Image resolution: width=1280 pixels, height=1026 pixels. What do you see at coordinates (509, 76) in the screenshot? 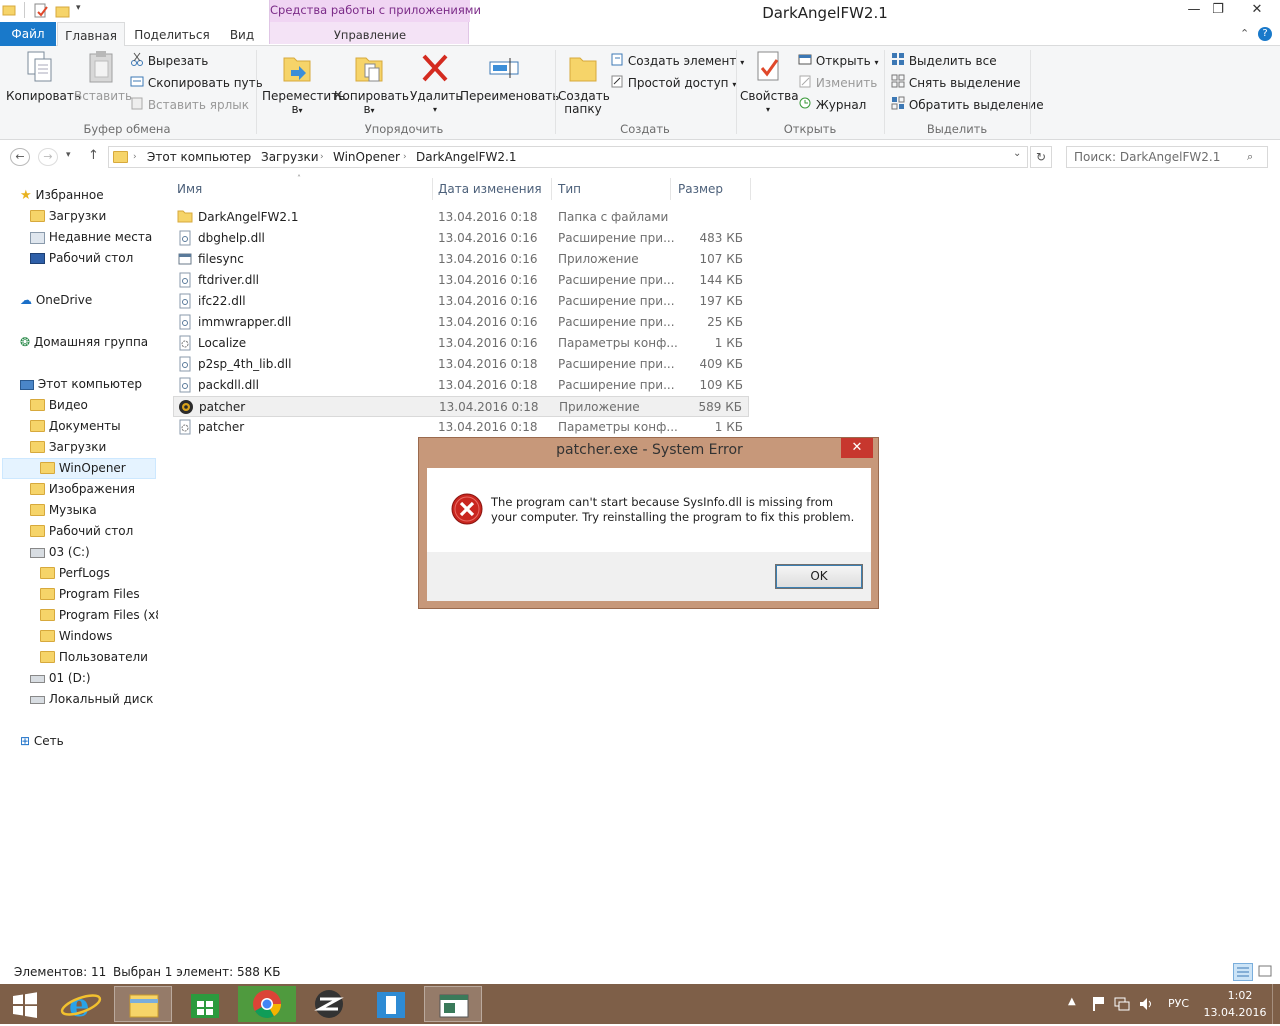
I see `rename-button: Переименовать` at bounding box center [509, 76].